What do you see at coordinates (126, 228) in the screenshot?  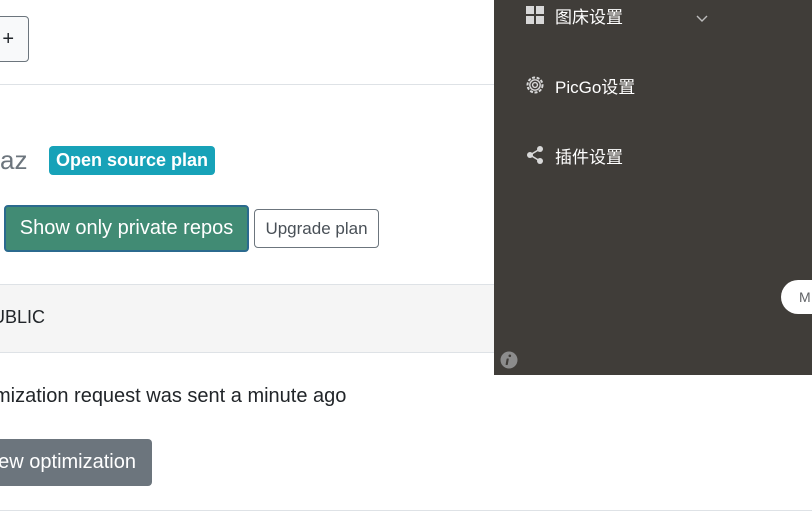 I see `show-private-repos-button: Show only private repos` at bounding box center [126, 228].